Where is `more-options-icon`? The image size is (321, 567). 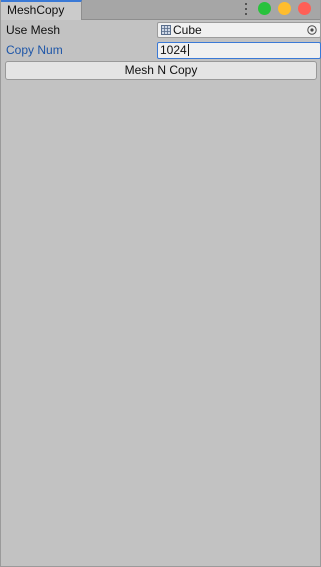
more-options-icon is located at coordinates (246, 9).